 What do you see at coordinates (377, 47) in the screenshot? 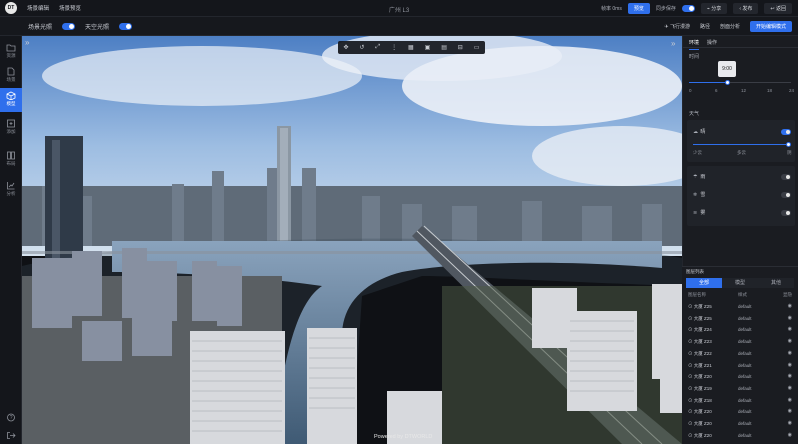
I see `scale-tool-icon: ⤢` at bounding box center [377, 47].